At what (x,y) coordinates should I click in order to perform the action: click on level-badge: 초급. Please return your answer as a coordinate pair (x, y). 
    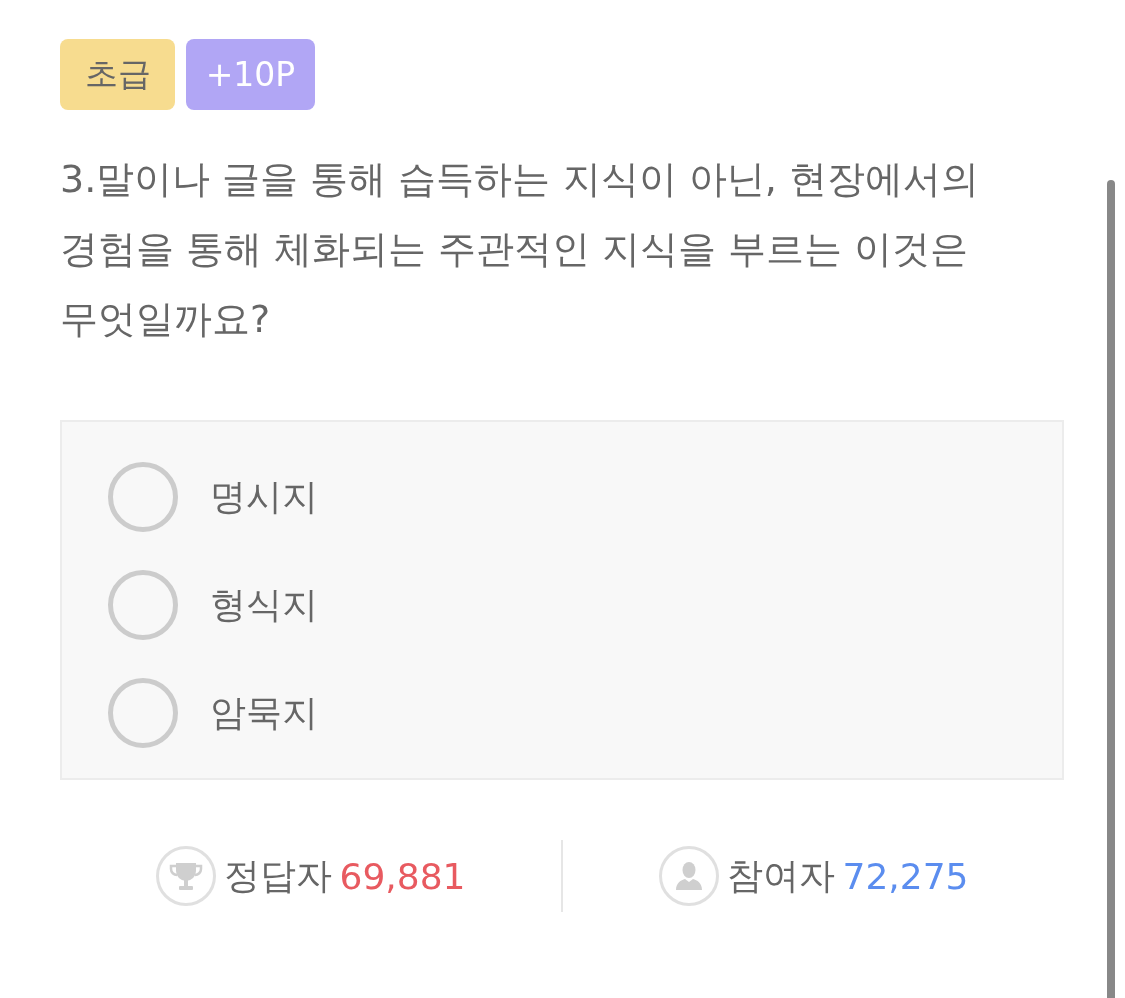
    Looking at the image, I should click on (117, 74).